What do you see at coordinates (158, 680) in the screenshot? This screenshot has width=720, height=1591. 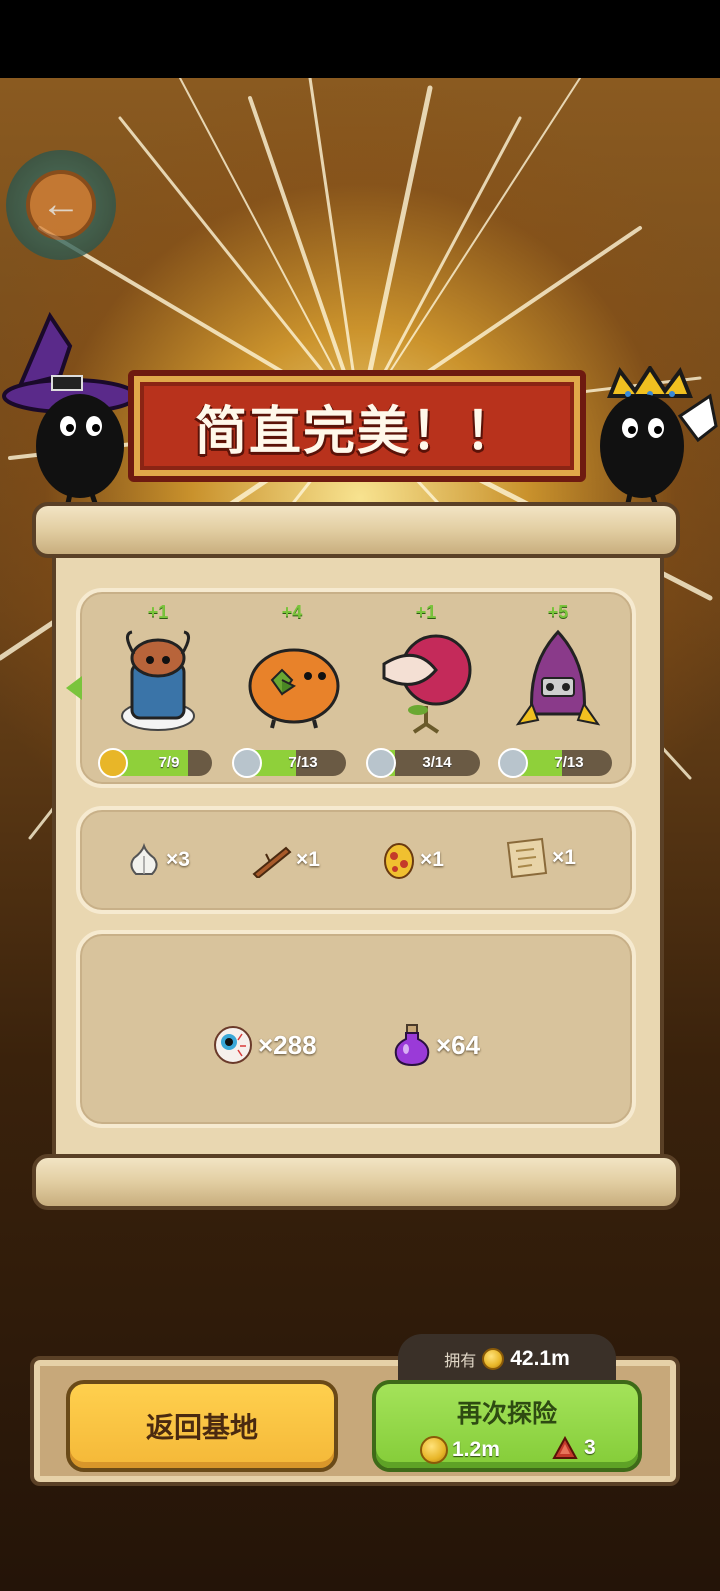 I see `masked-monster-icon` at bounding box center [158, 680].